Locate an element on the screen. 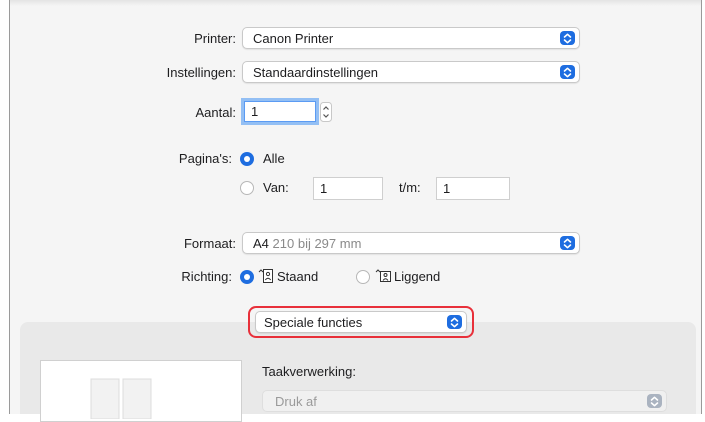 The width and height of the screenshot is (705, 422). pages-all-radio is located at coordinates (247, 159).